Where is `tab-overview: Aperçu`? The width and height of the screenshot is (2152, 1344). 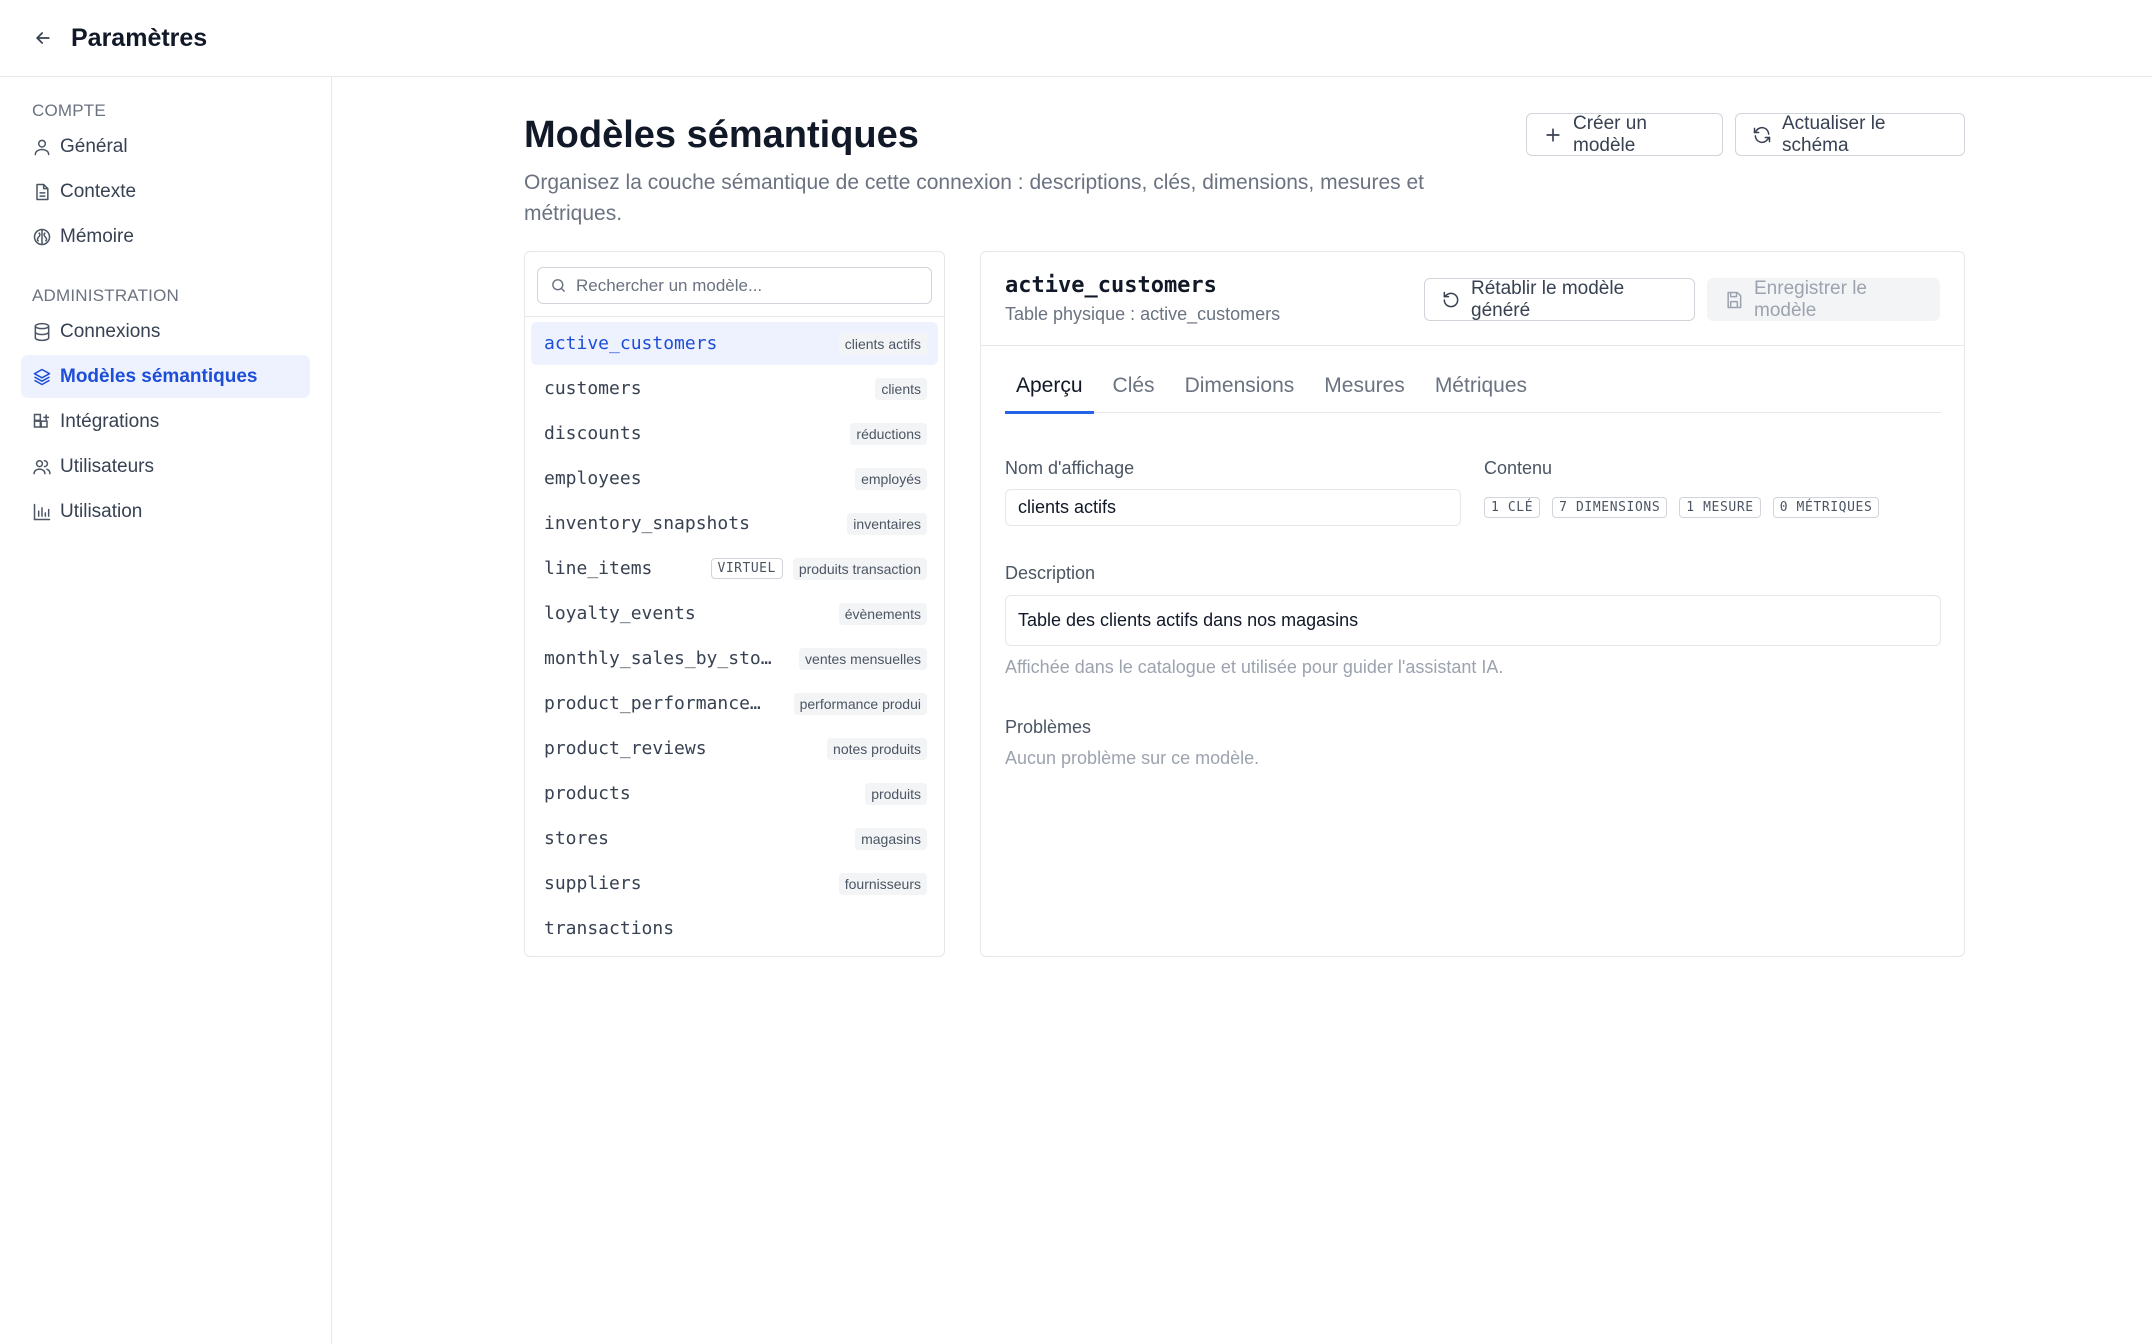
tab-overview: Aperçu is located at coordinates (1049, 391).